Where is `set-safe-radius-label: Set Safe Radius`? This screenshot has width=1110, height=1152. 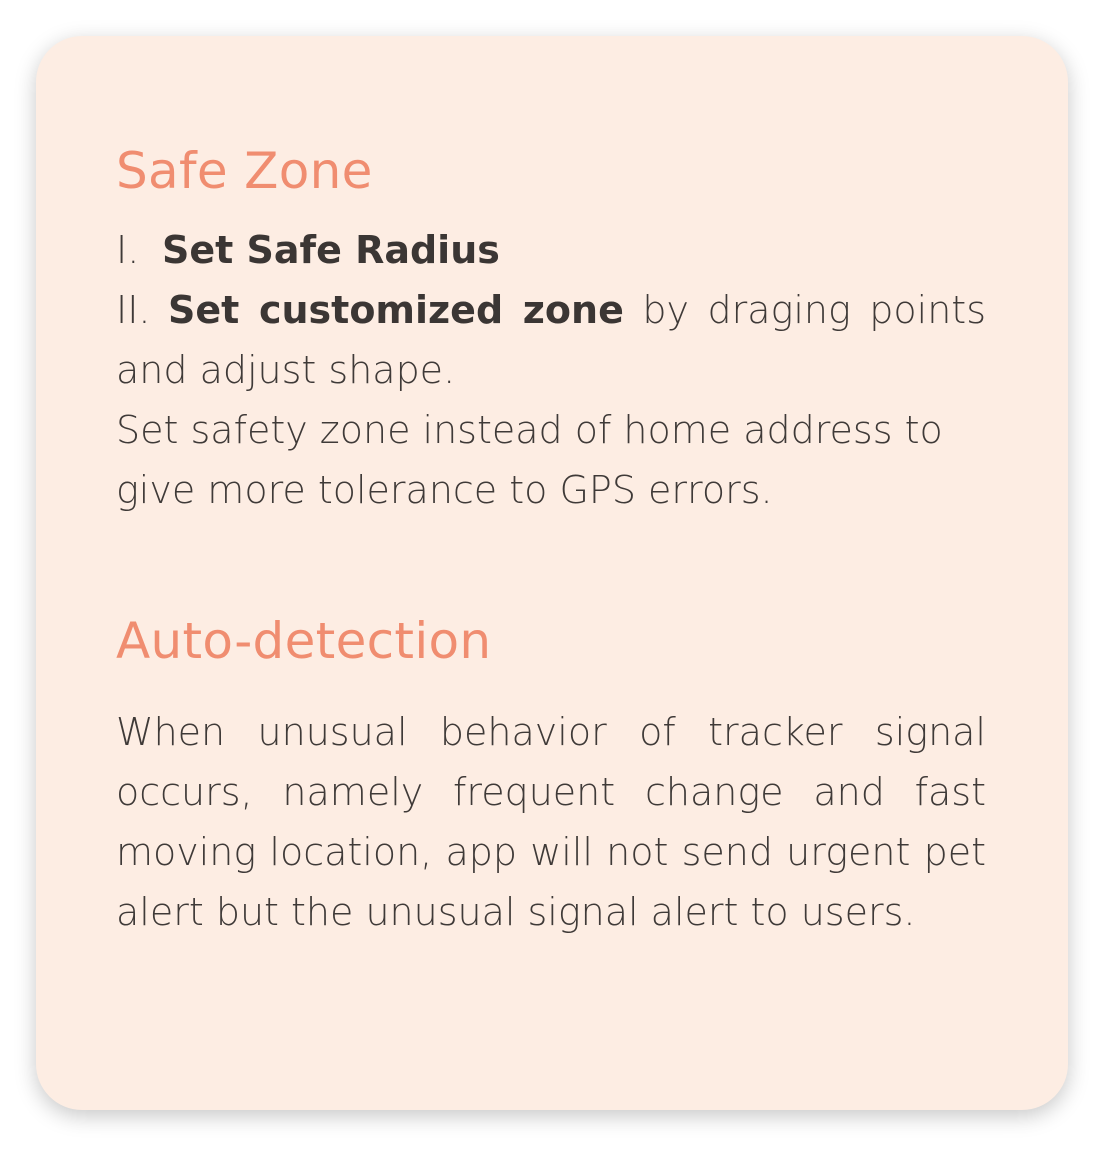
set-safe-radius-label: Set Safe Radius is located at coordinates (331, 250).